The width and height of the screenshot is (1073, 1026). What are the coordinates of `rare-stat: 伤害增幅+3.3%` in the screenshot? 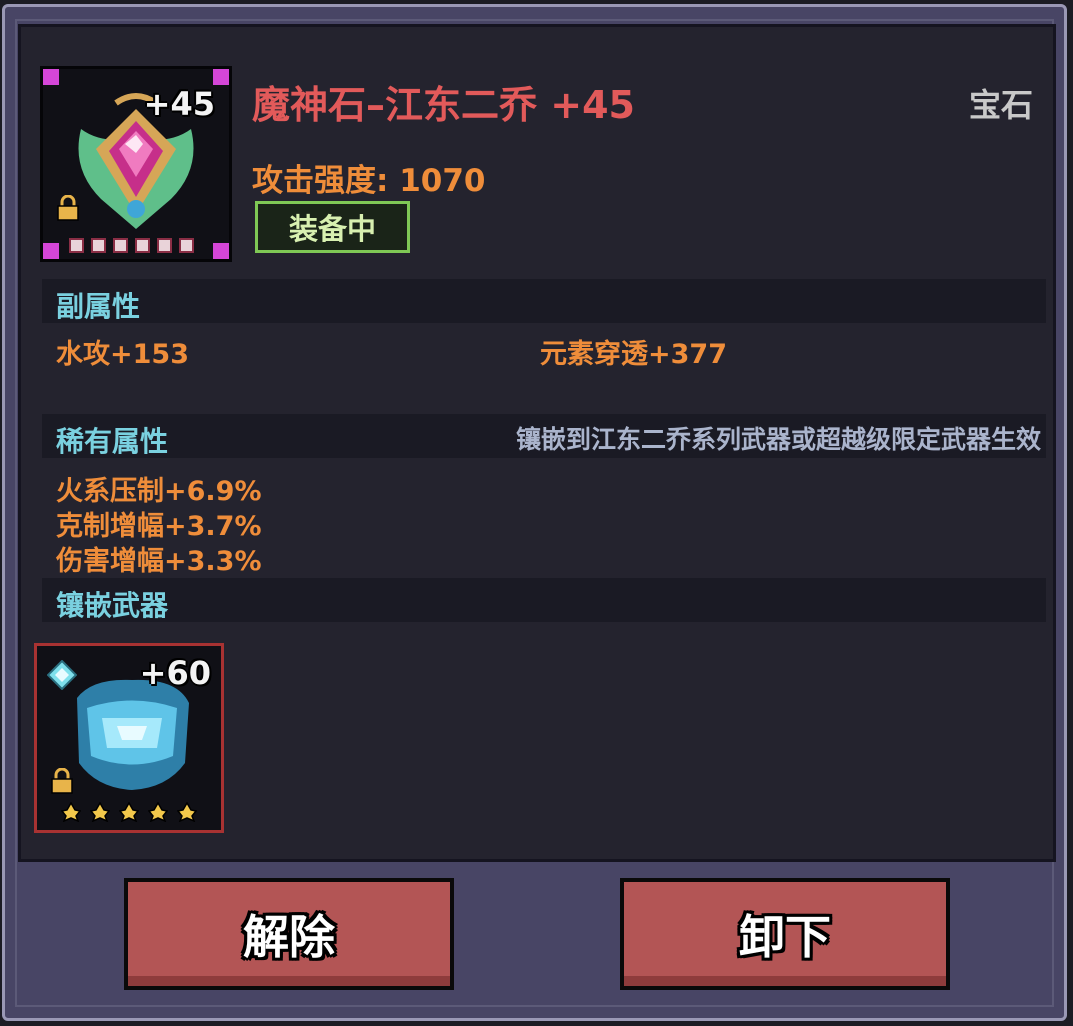 It's located at (159, 561).